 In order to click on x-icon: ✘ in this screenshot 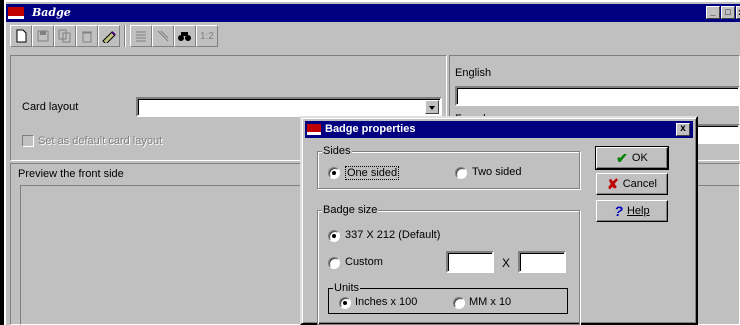, I will do `click(613, 183)`.